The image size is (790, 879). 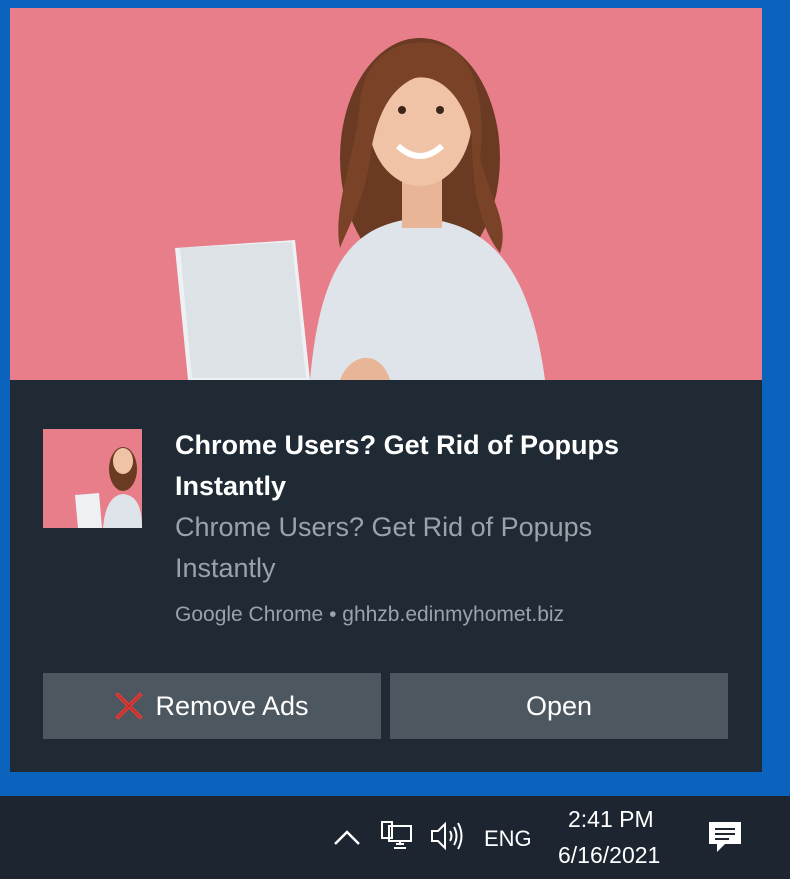 I want to click on remove-ads-label: Remove Ads, so click(x=232, y=705).